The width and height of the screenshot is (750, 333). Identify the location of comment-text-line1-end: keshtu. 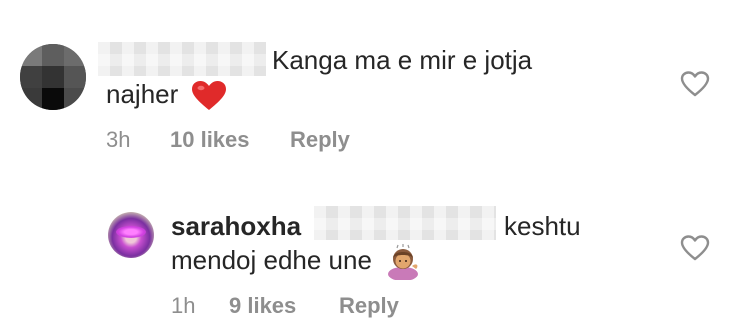
(542, 226).